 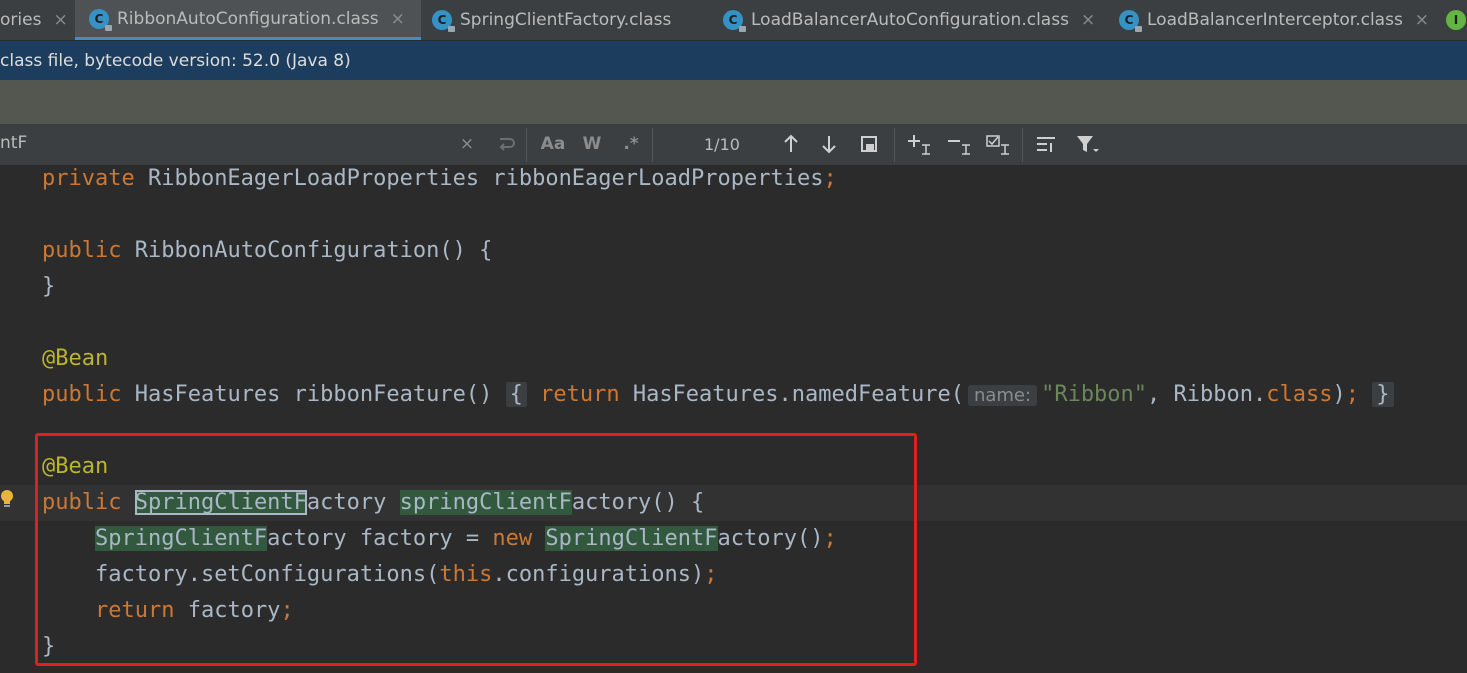 I want to click on tab-label: ories, so click(x=21, y=20).